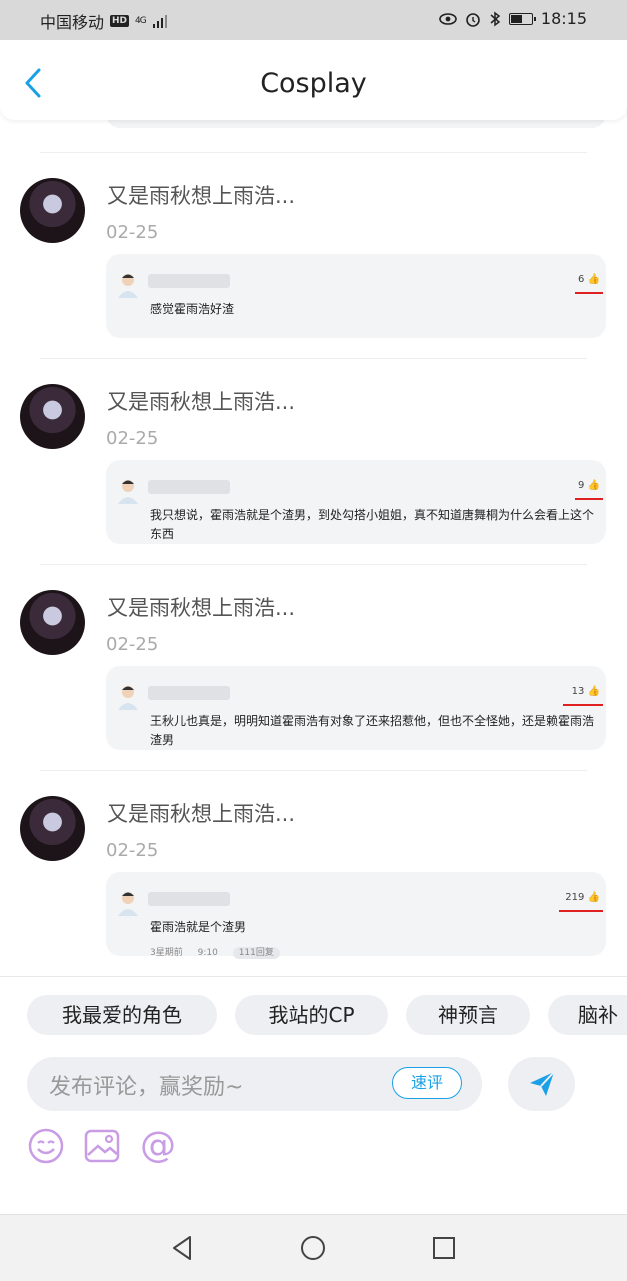 The image size is (627, 1281). What do you see at coordinates (122, 1015) in the screenshot?
I see `topic-tag: 我最爱的角色` at bounding box center [122, 1015].